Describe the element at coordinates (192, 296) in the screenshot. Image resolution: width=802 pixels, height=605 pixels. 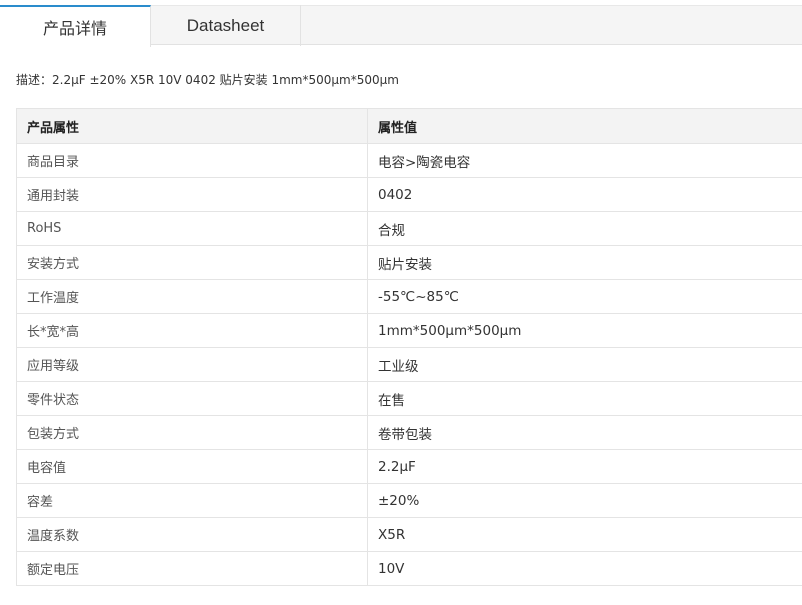
I see `attribute-name: 工作温度` at that location.